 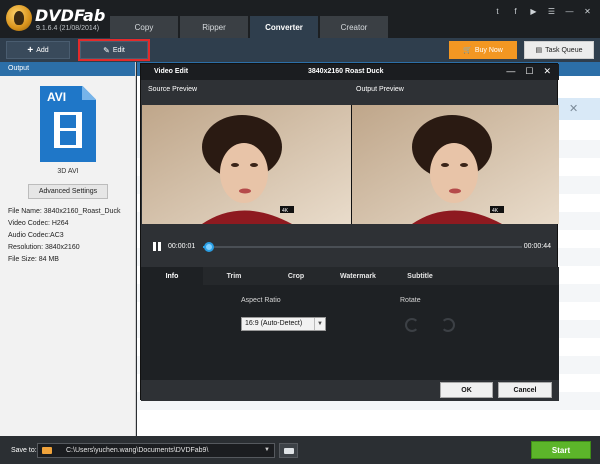 What do you see at coordinates (515, 11) in the screenshot?
I see `facebook-icon: f` at bounding box center [515, 11].